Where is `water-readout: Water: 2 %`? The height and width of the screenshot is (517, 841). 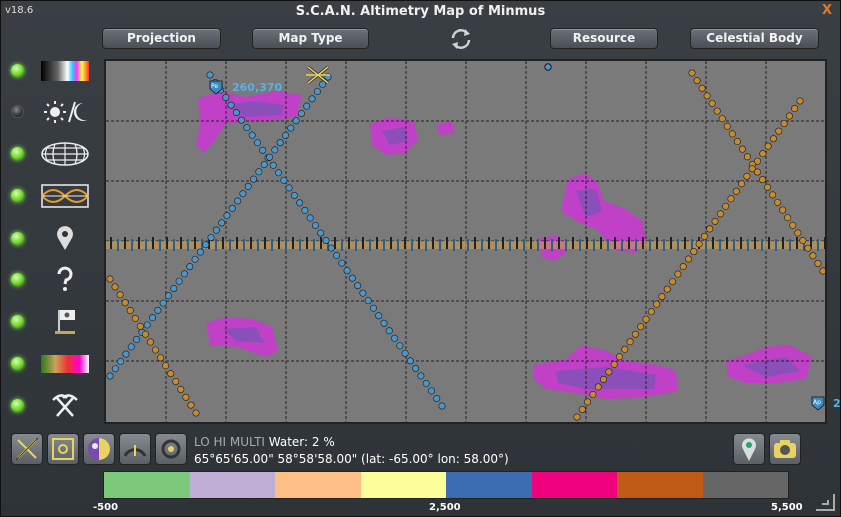 water-readout: Water: 2 % is located at coordinates (301, 442).